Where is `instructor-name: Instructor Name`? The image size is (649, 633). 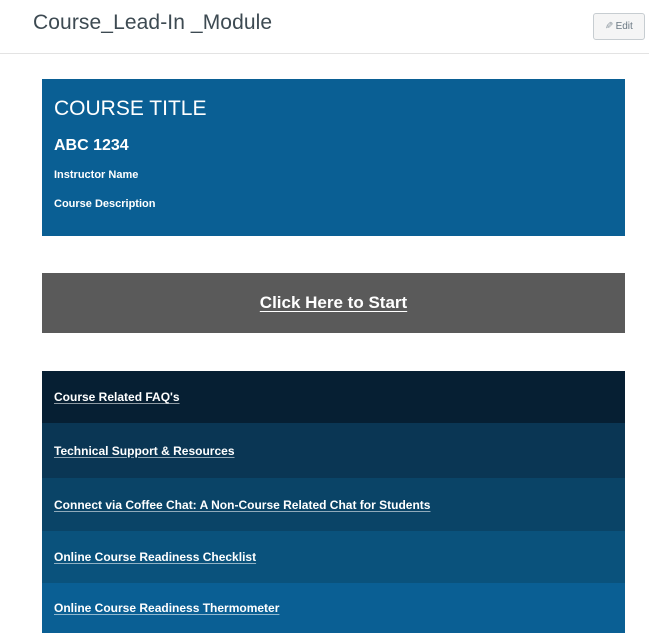
instructor-name: Instructor Name is located at coordinates (96, 175).